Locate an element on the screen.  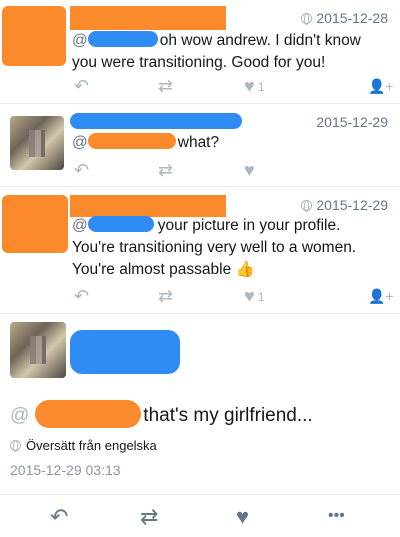
tweet-date: 2015-12-28 is located at coordinates (344, 18).